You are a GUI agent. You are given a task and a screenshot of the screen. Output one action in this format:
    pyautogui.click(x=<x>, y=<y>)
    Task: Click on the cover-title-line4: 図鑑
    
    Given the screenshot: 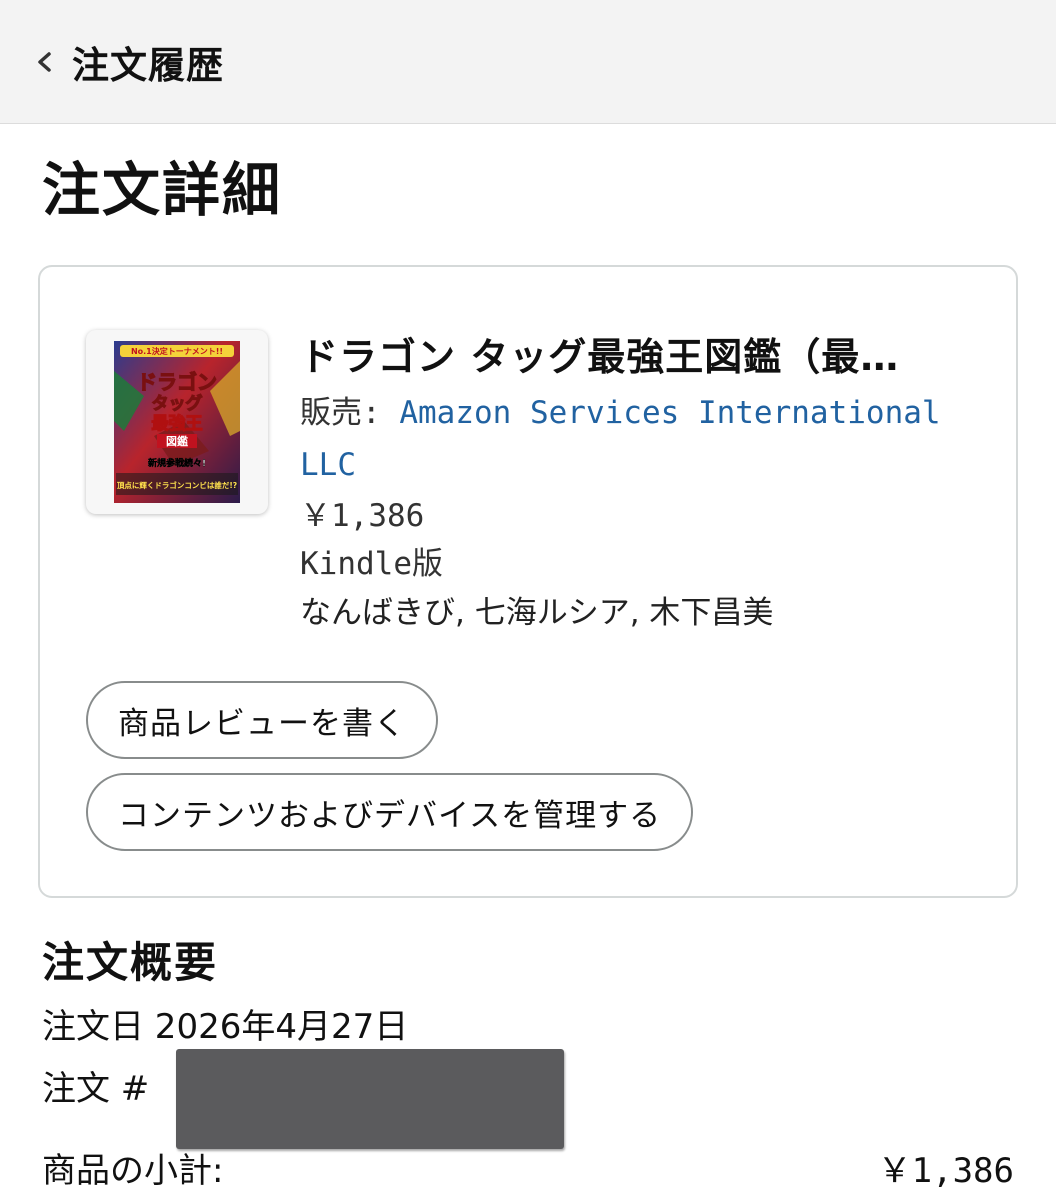 What is the action you would take?
    pyautogui.click(x=177, y=441)
    